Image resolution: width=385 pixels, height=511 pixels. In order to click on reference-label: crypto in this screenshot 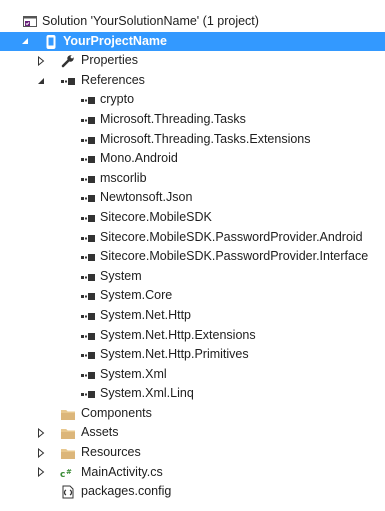, I will do `click(117, 99)`.